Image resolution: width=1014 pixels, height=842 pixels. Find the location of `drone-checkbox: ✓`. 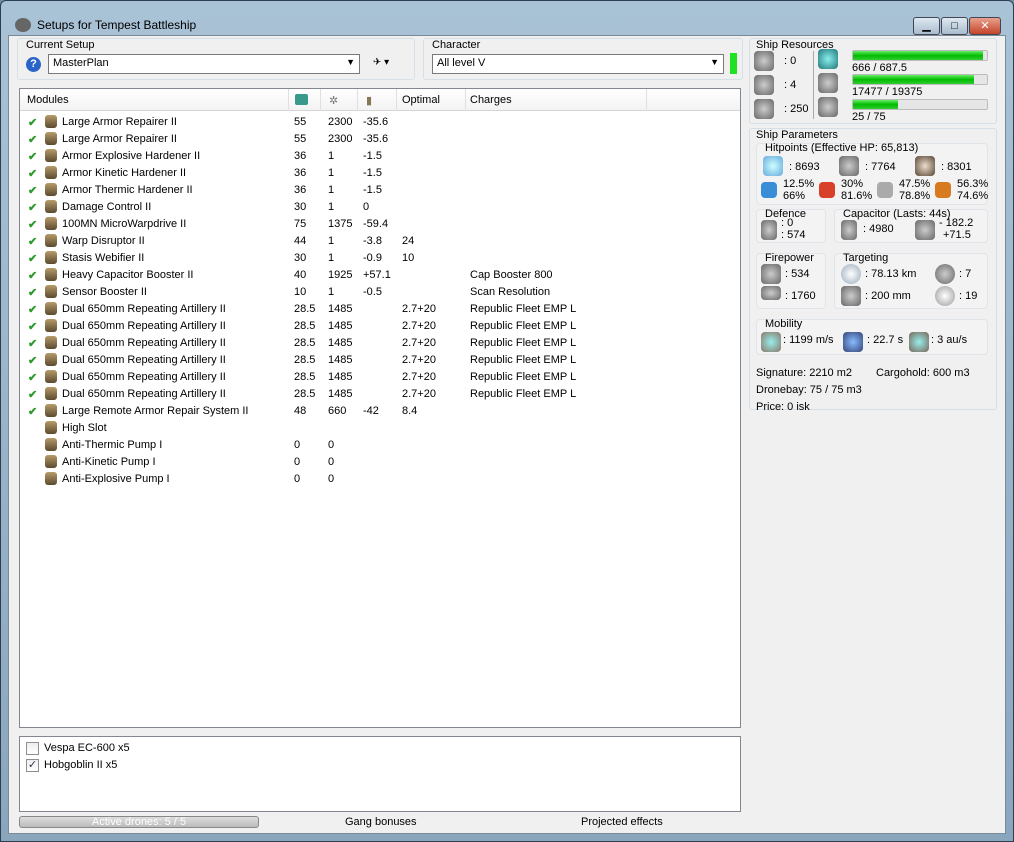

drone-checkbox: ✓ is located at coordinates (32, 765).